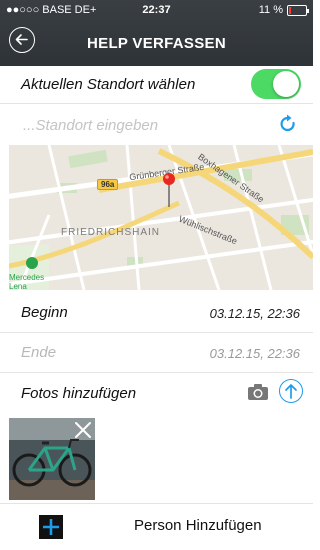 The width and height of the screenshot is (320, 550). Describe the element at coordinates (44, 312) in the screenshot. I see `start-time-label: Beginn` at that location.